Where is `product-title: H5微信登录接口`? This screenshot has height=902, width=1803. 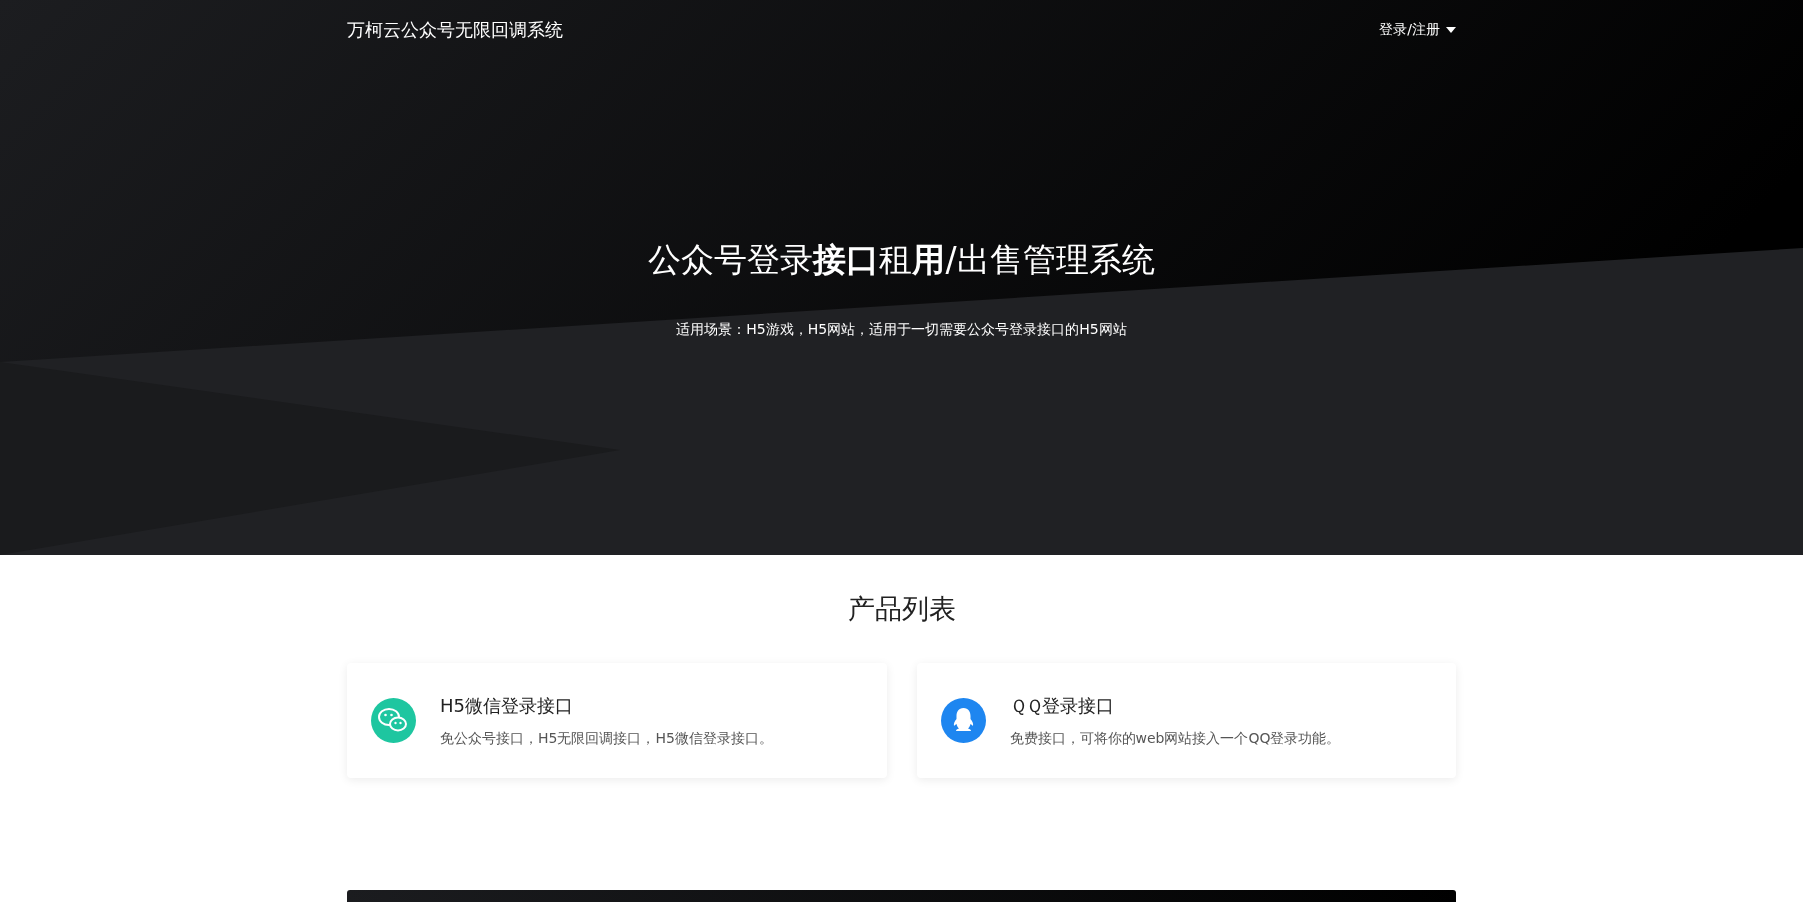
product-title: H5微信登录接口 is located at coordinates (507, 705).